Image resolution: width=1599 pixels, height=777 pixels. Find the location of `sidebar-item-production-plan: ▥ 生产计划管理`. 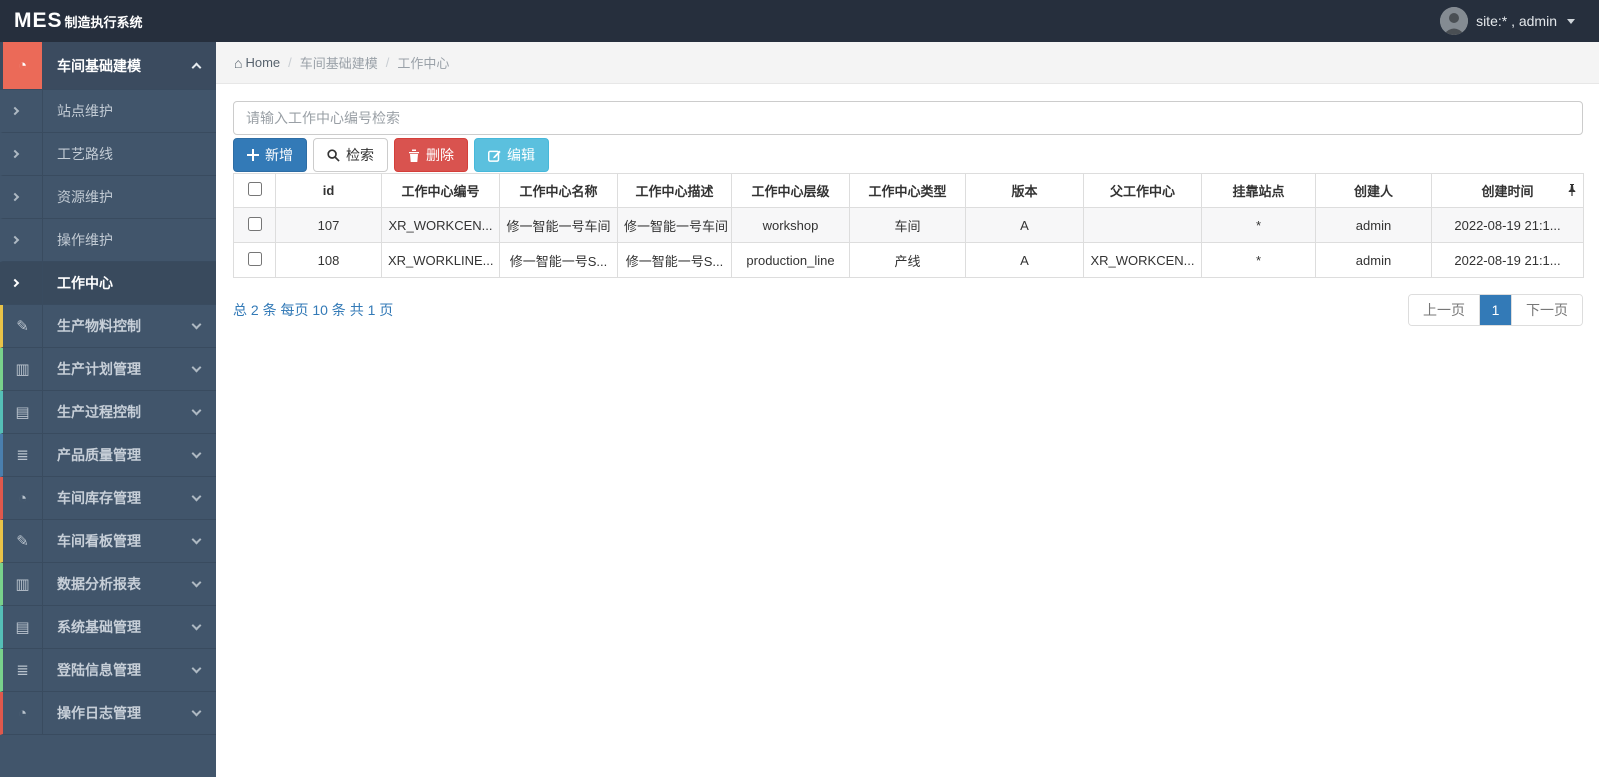

sidebar-item-production-plan: ▥ 生产计划管理 is located at coordinates (108, 369).